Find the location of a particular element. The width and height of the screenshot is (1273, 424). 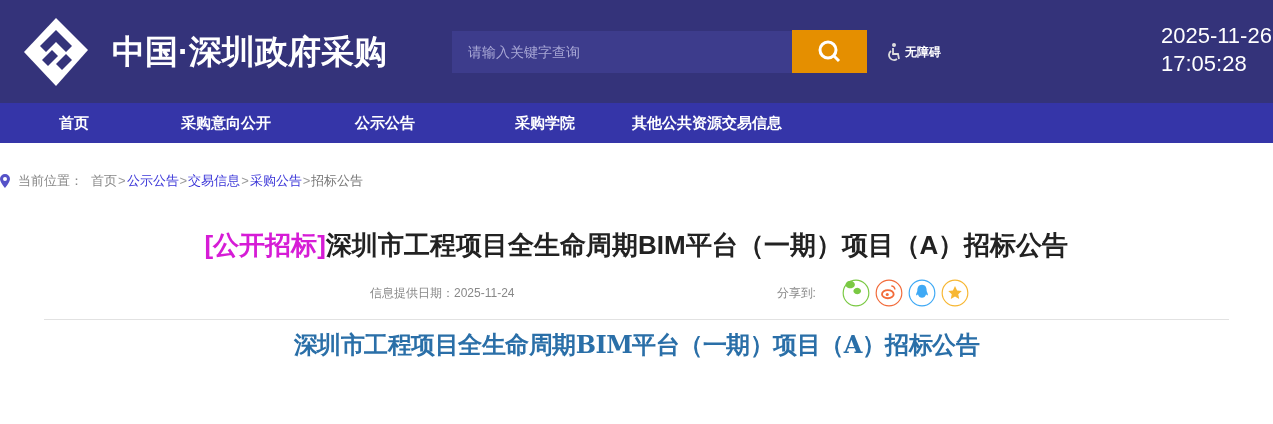

site-title: 中国·深圳政府采购 is located at coordinates (250, 51).